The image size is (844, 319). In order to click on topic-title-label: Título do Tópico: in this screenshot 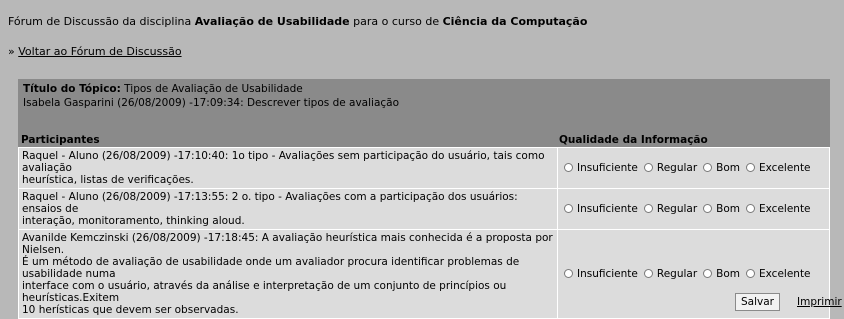, I will do `click(72, 89)`.